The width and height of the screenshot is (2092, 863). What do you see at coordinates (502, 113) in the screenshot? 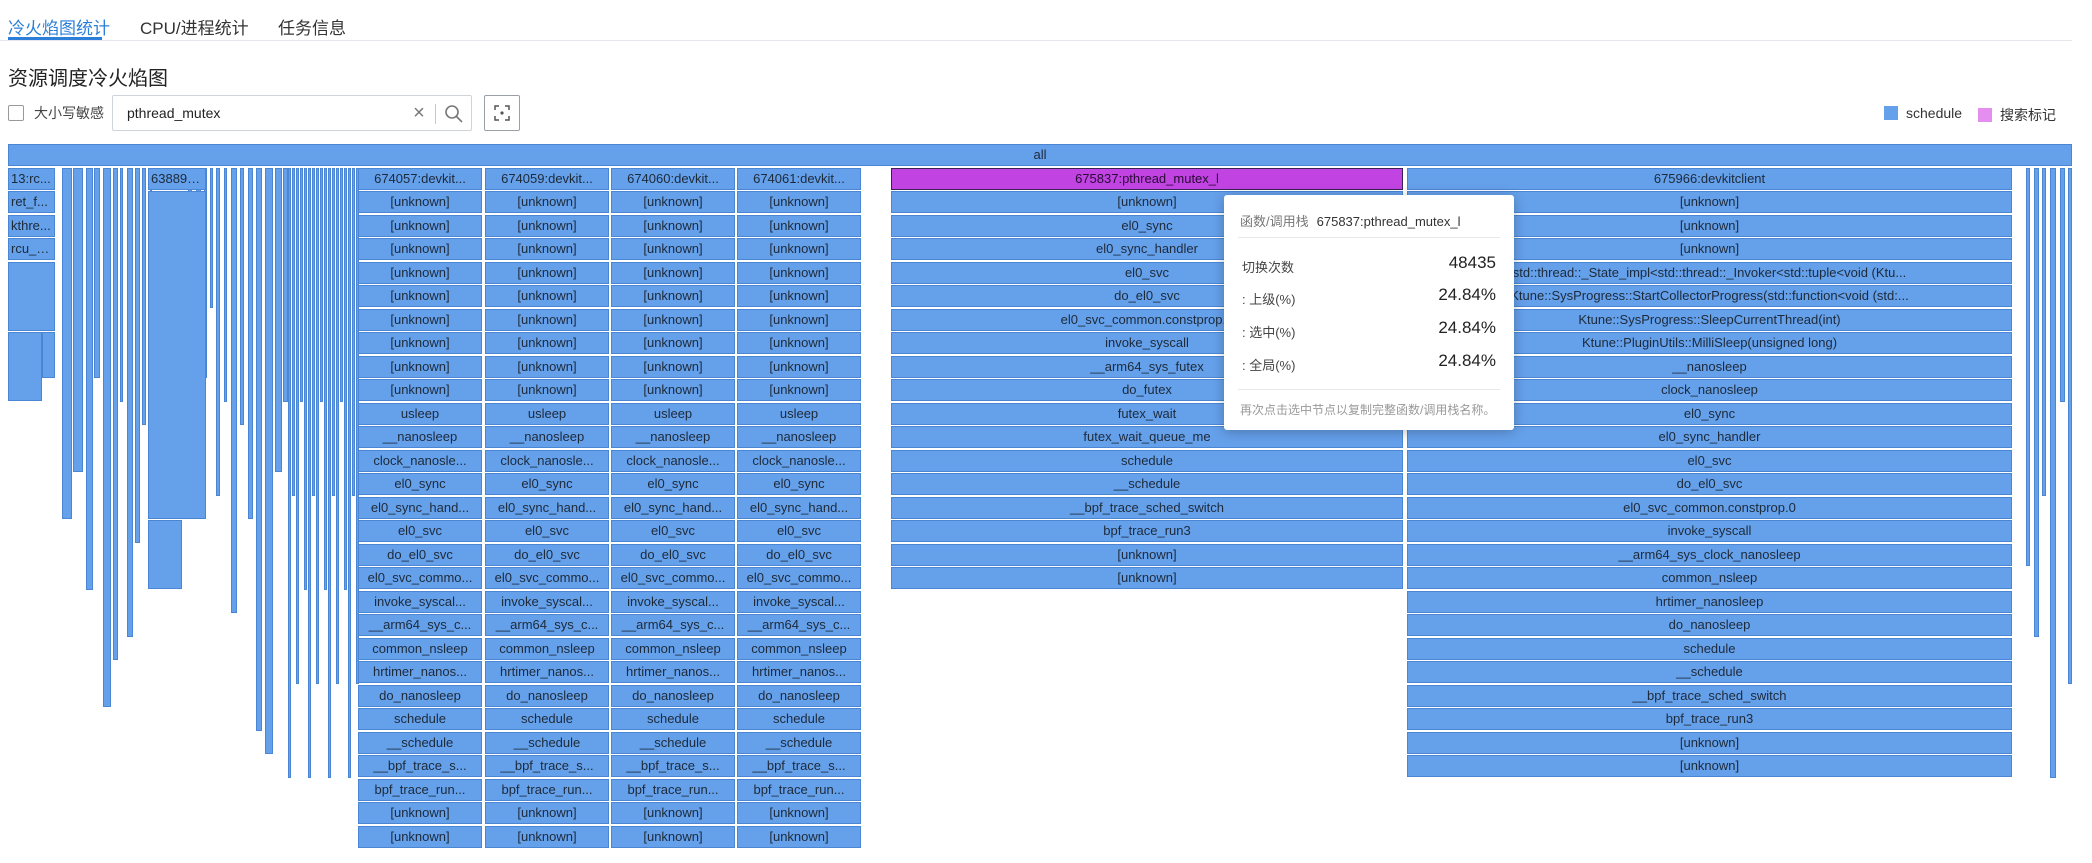
I see `fullscreen-button` at bounding box center [502, 113].